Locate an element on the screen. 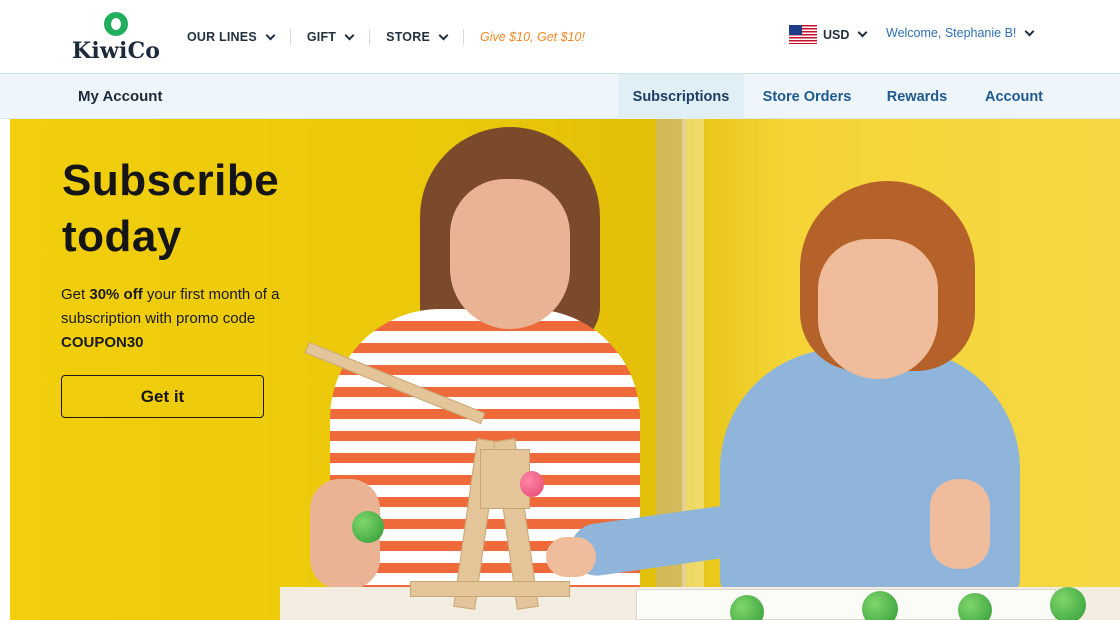  account-menu: Welcome, Stephanie B! is located at coordinates (960, 33).